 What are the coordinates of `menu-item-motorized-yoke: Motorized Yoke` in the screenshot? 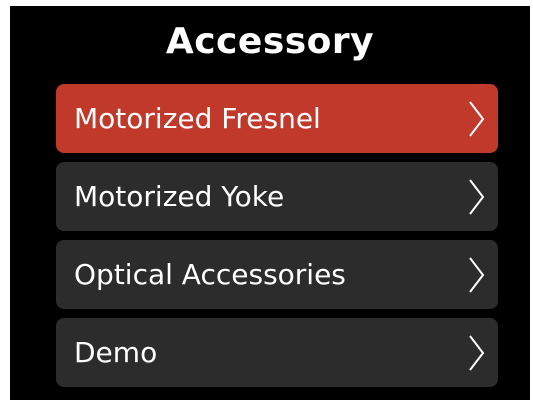 It's located at (277, 196).